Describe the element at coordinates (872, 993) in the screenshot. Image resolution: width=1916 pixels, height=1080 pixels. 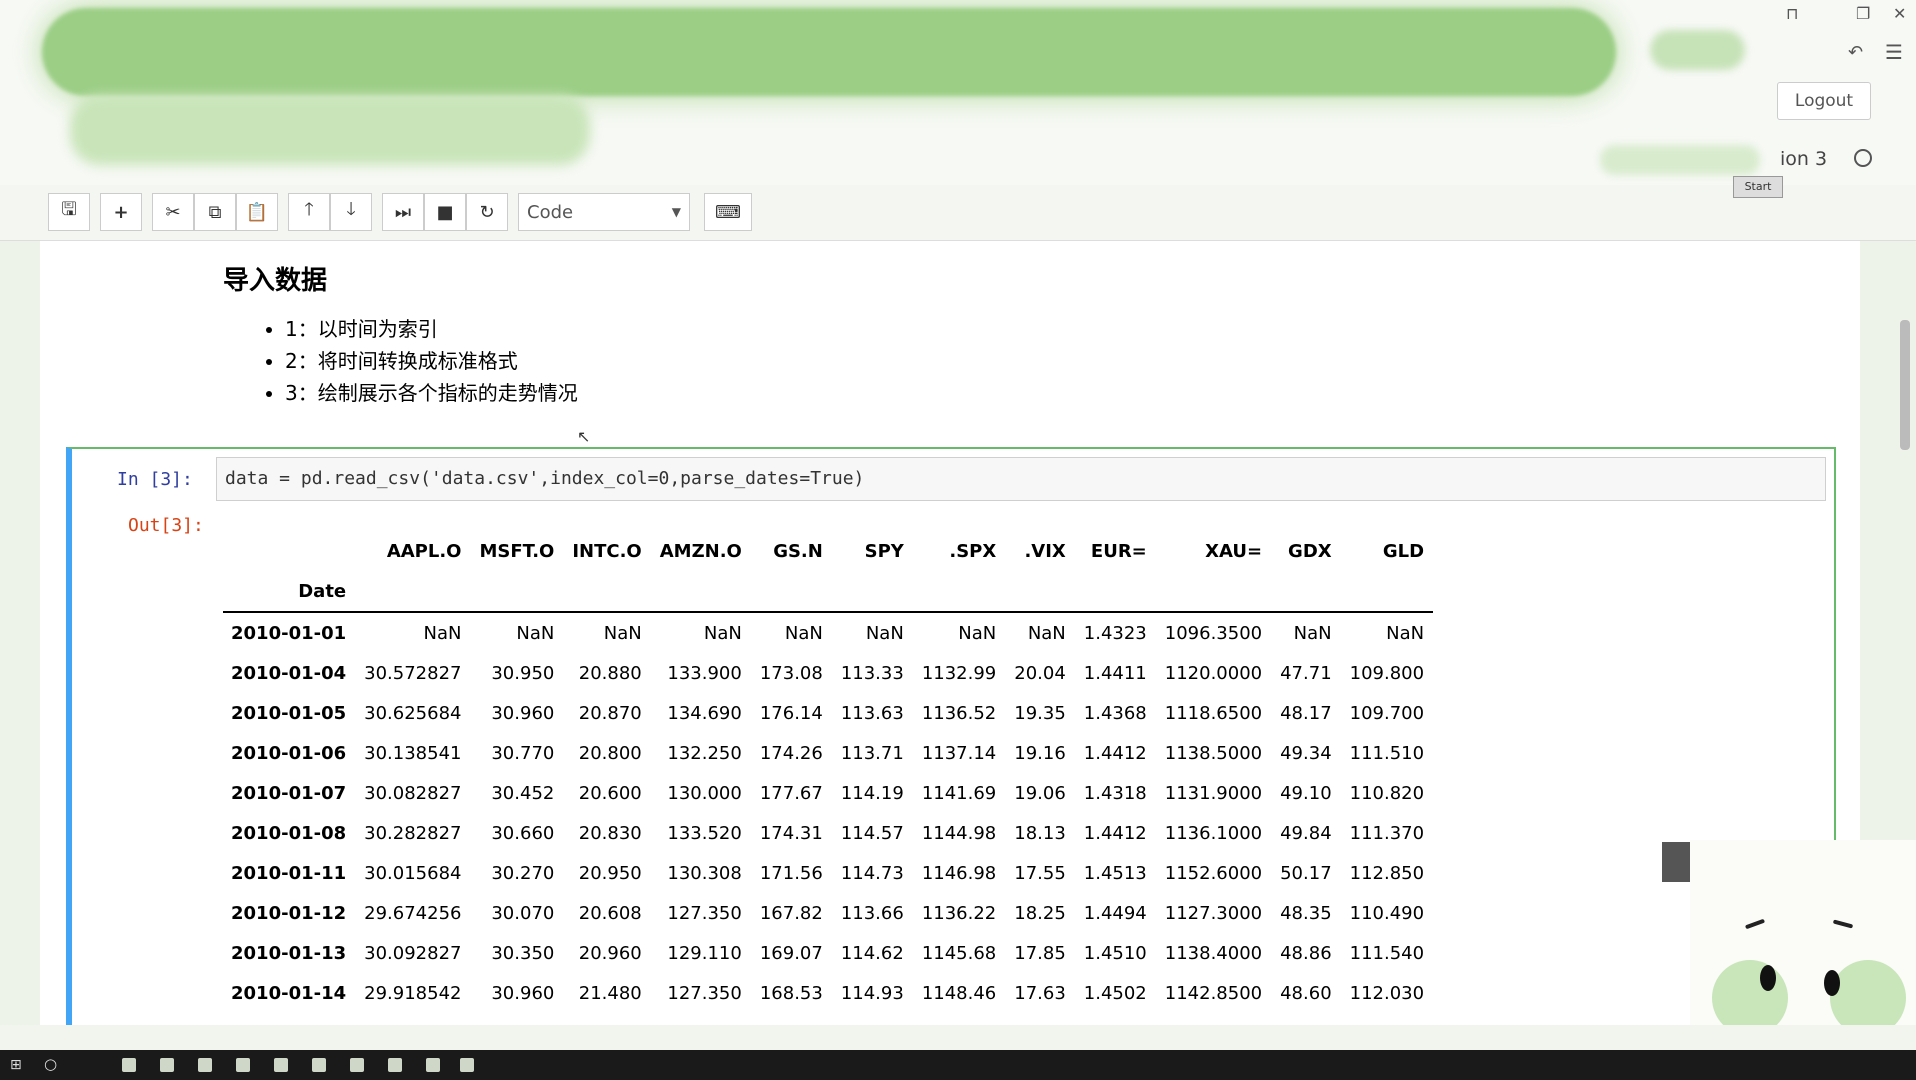
I see `table-cell: 114.93` at that location.